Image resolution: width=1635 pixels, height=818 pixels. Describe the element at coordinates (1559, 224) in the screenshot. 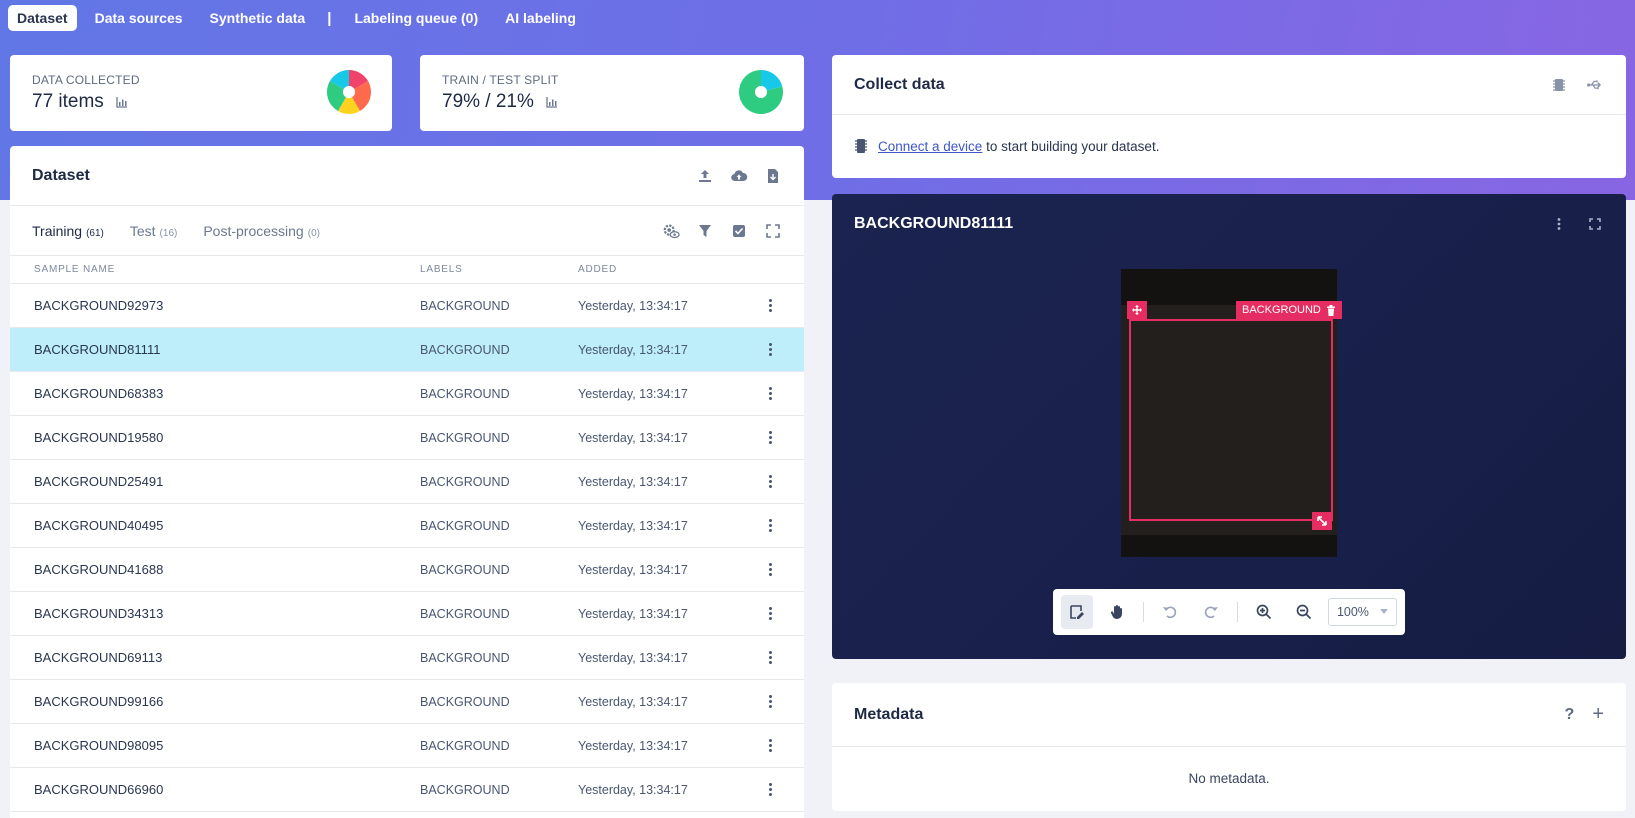

I see `more-vertical-icon` at that location.